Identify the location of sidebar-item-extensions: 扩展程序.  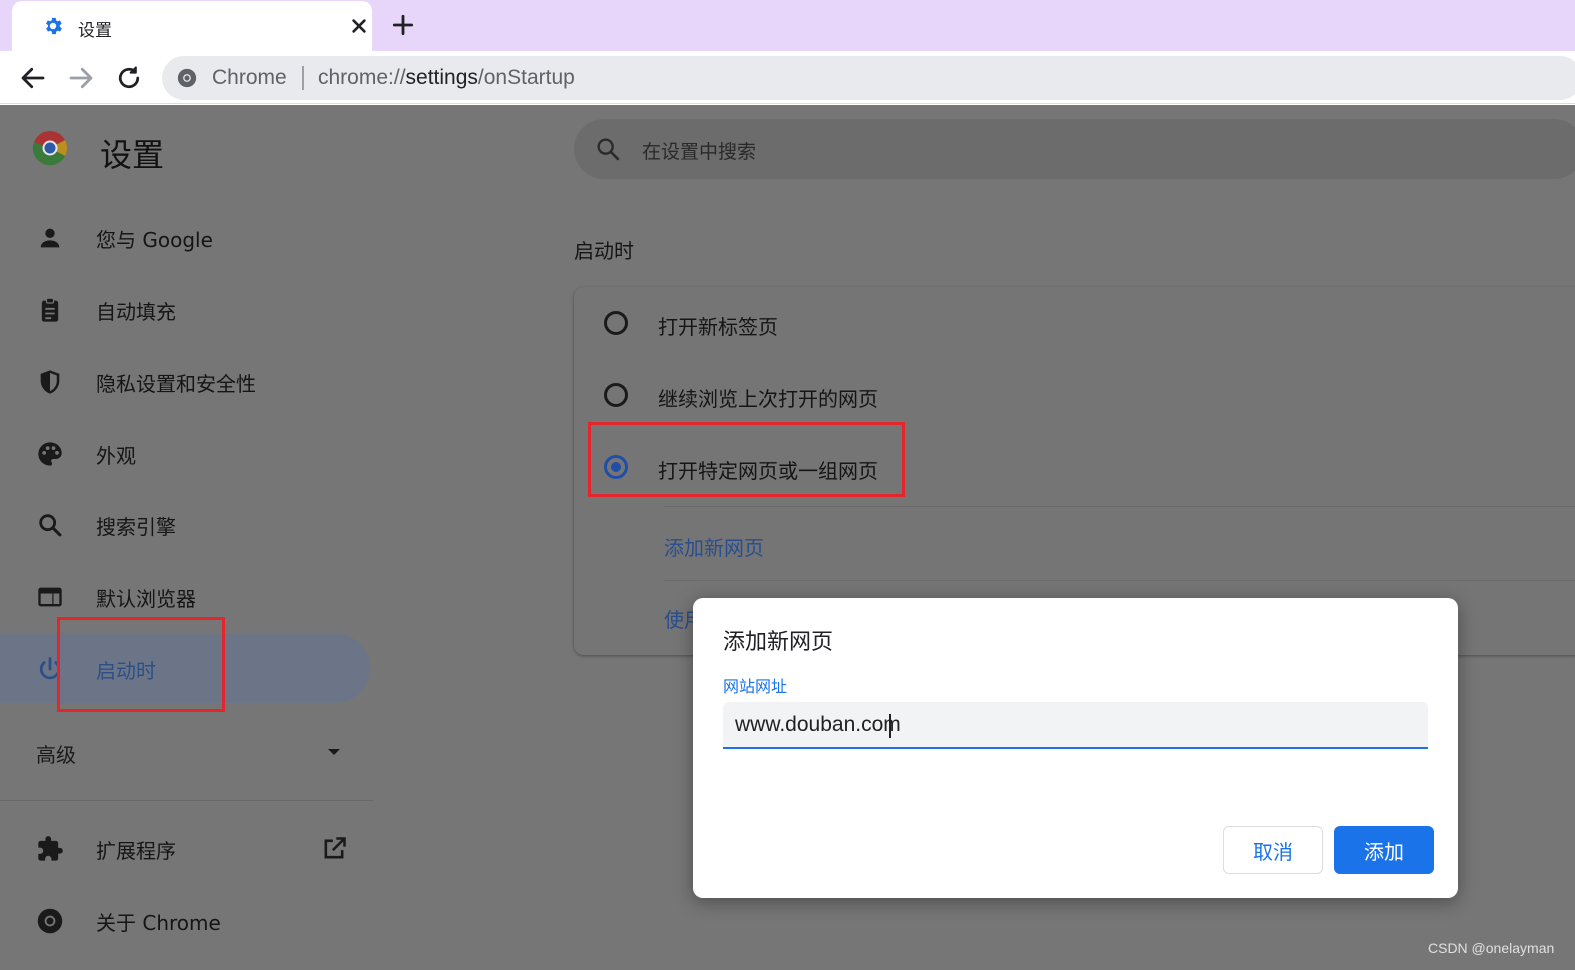
(185, 848).